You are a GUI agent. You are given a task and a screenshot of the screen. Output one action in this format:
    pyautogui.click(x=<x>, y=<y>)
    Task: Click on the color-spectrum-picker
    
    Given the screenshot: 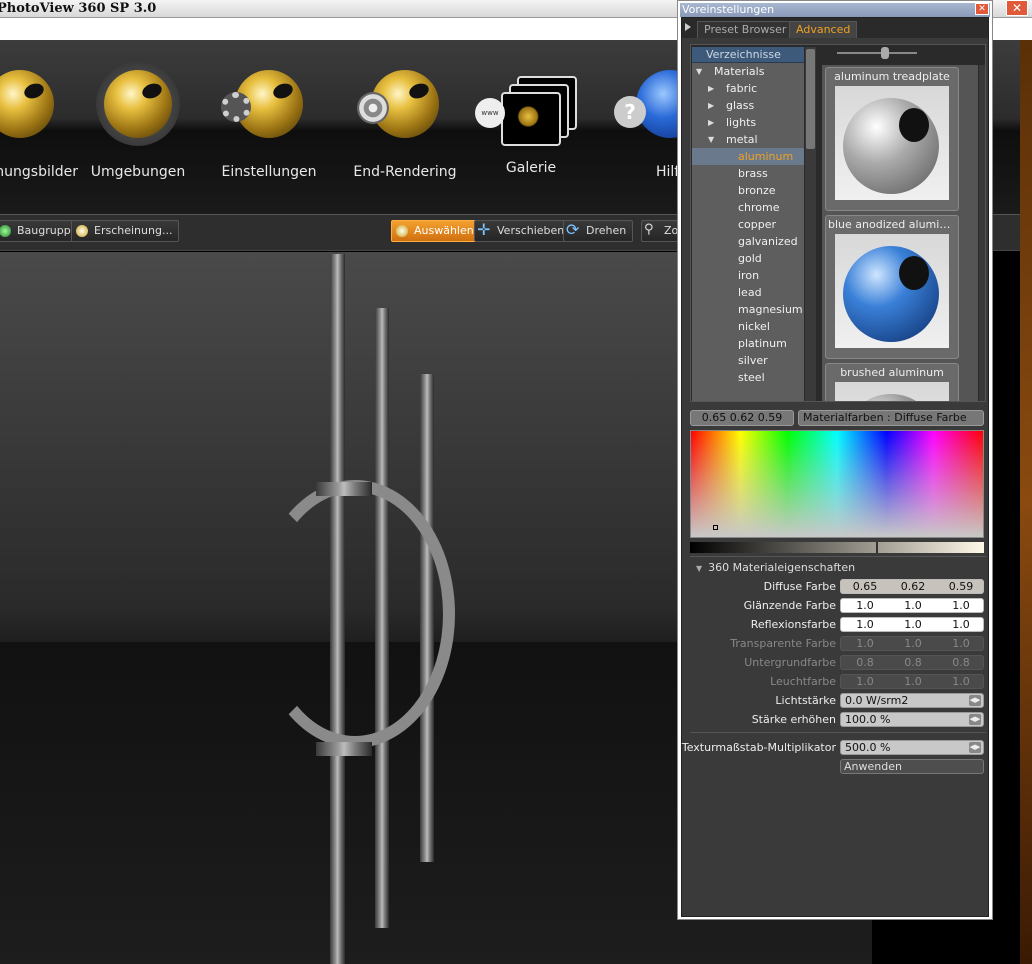 What is the action you would take?
    pyautogui.click(x=837, y=484)
    